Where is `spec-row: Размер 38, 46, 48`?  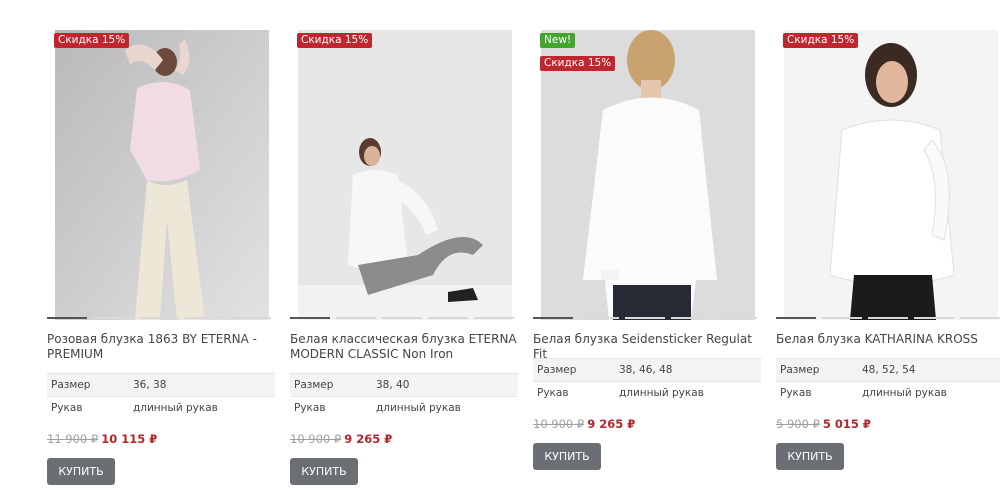 spec-row: Размер 38, 46, 48 is located at coordinates (647, 370).